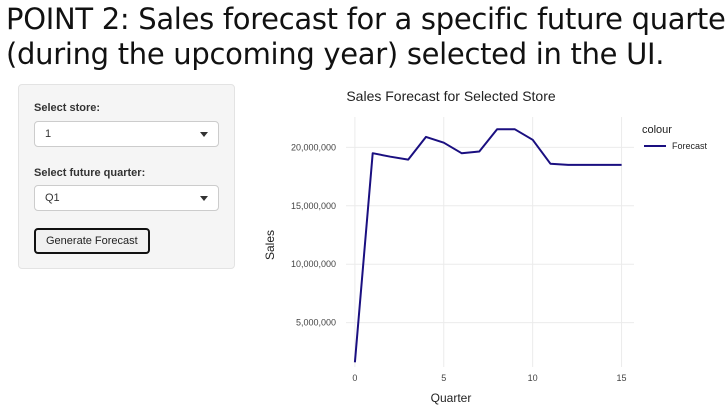 This screenshot has height=409, width=725. What do you see at coordinates (270, 245) in the screenshot?
I see `y-axis-label: Sales` at bounding box center [270, 245].